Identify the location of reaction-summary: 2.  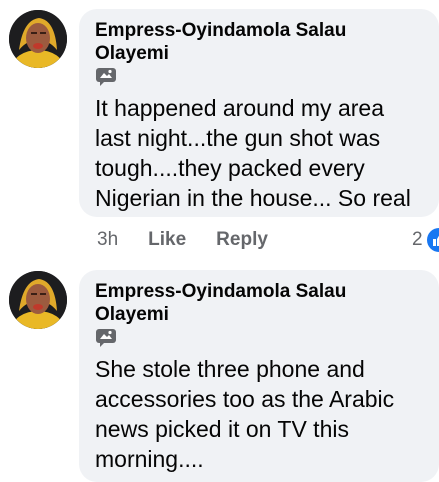
(425, 240).